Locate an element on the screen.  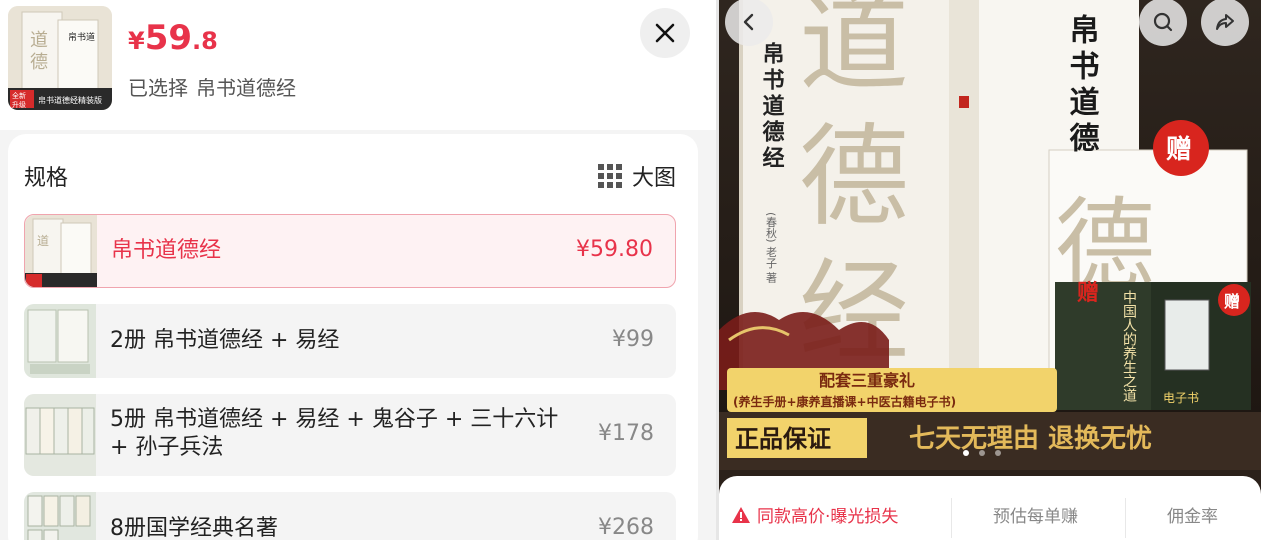
warning-icon is located at coordinates (741, 514).